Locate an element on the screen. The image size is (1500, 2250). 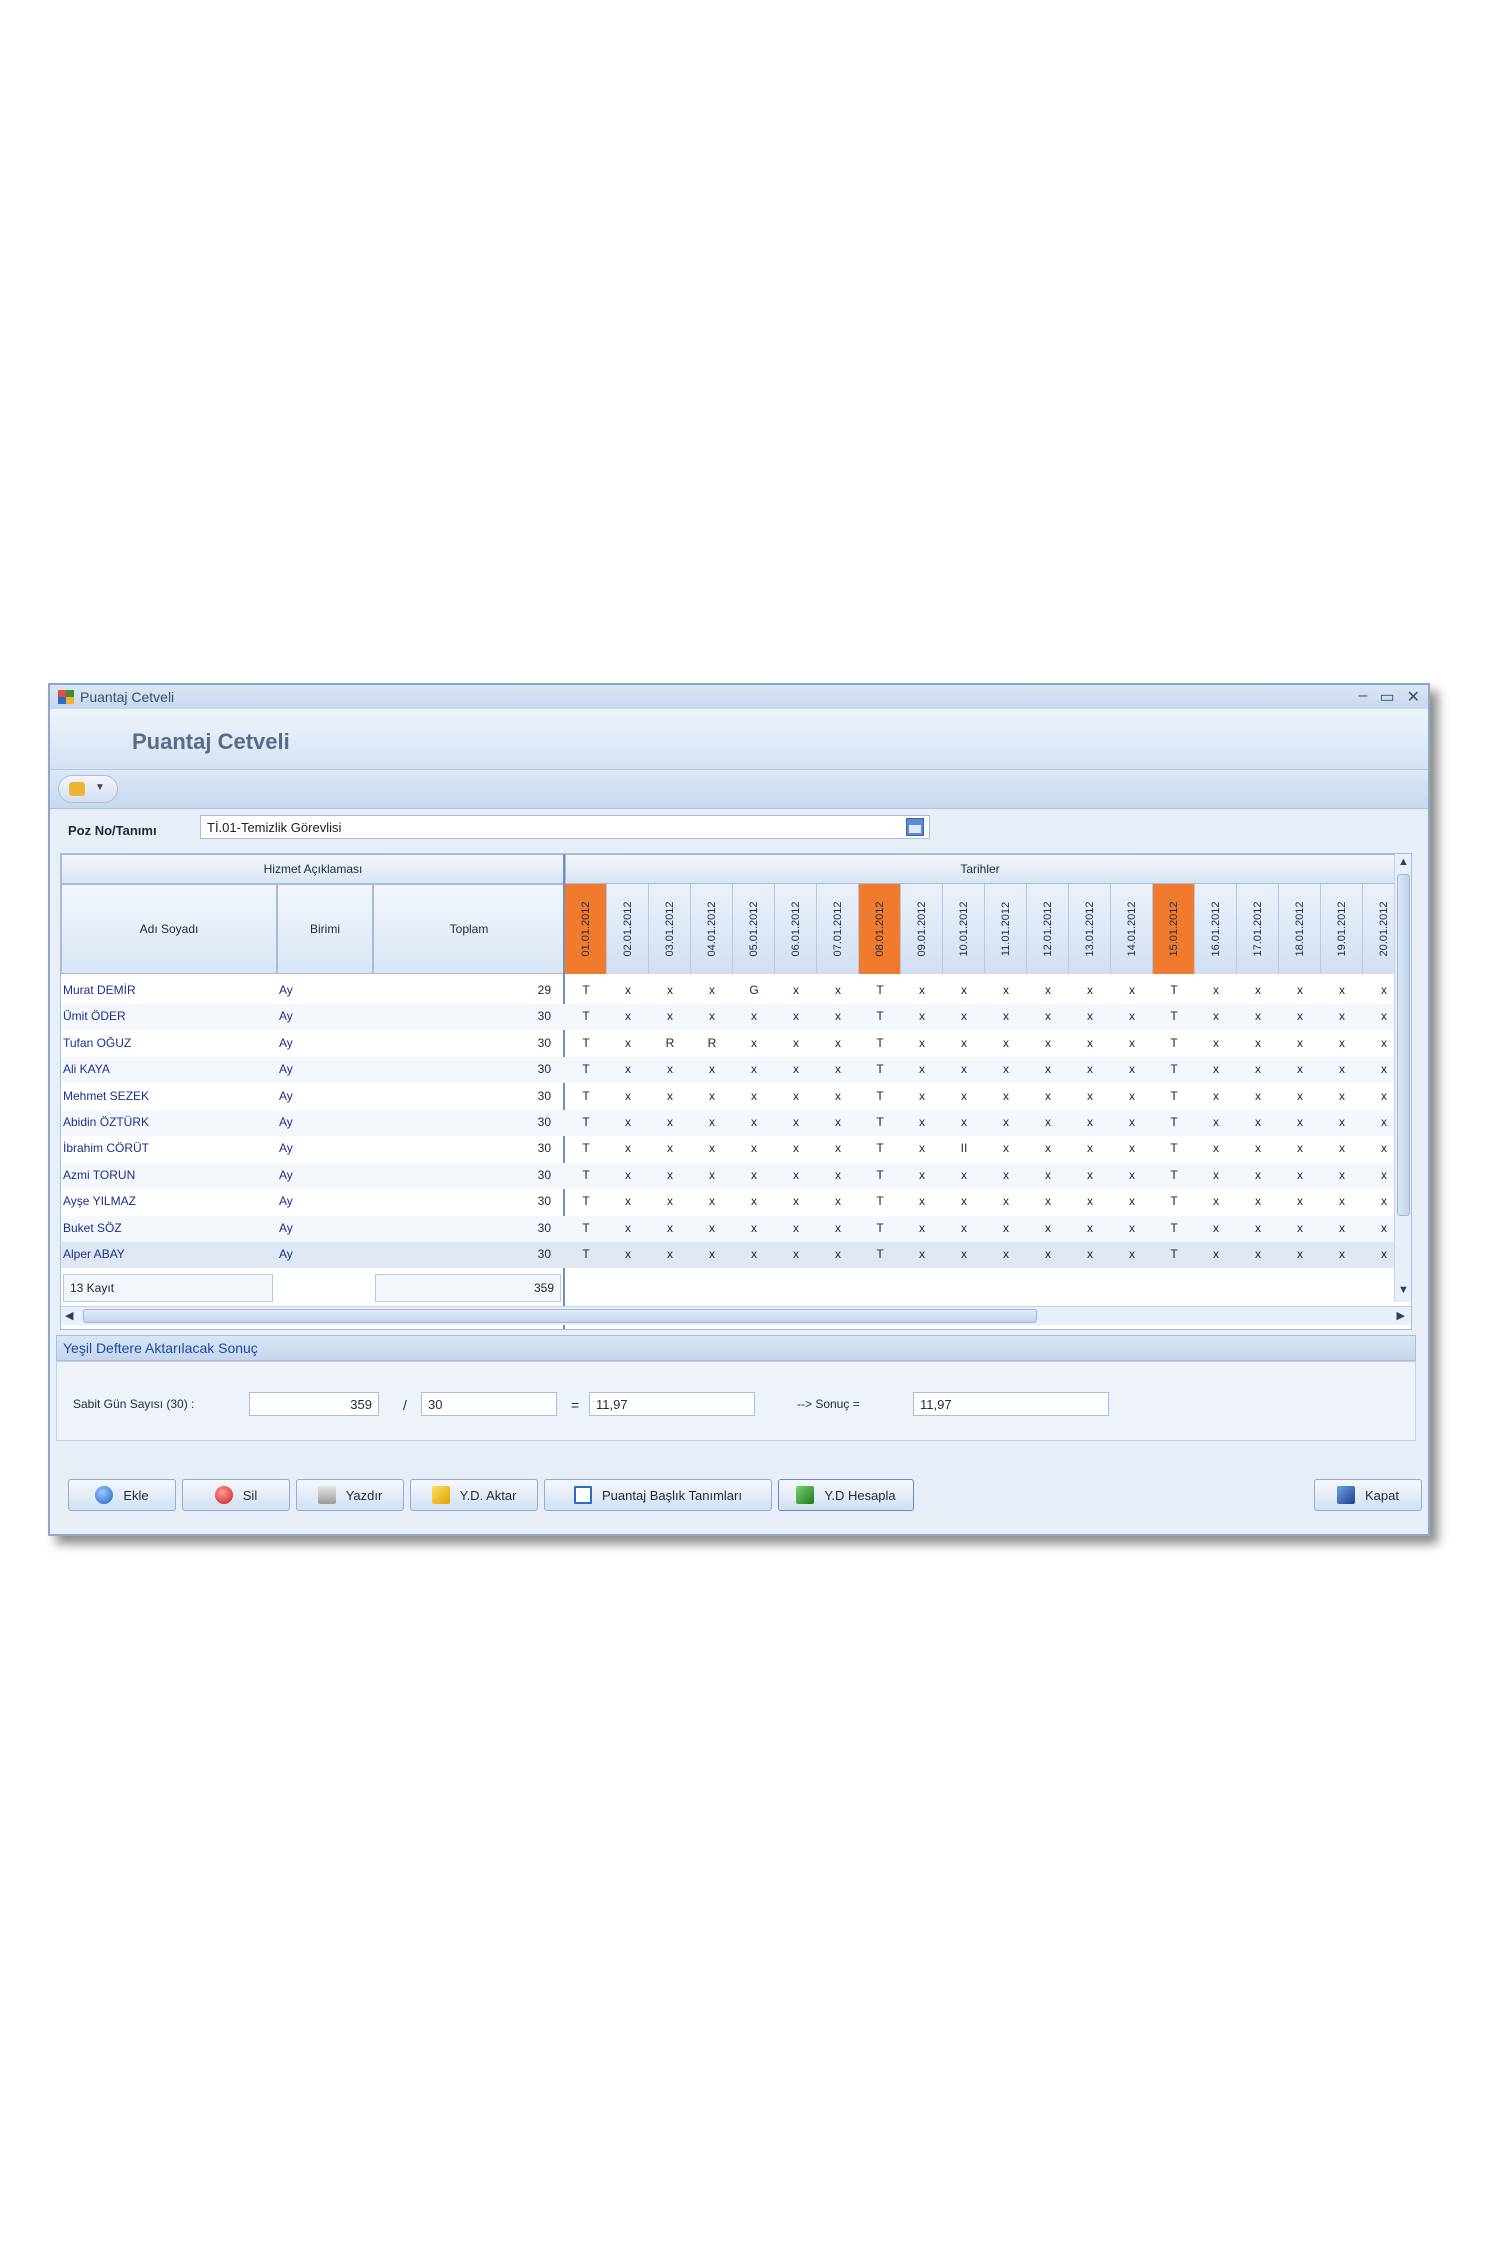
result-field is located at coordinates (1011, 1404).